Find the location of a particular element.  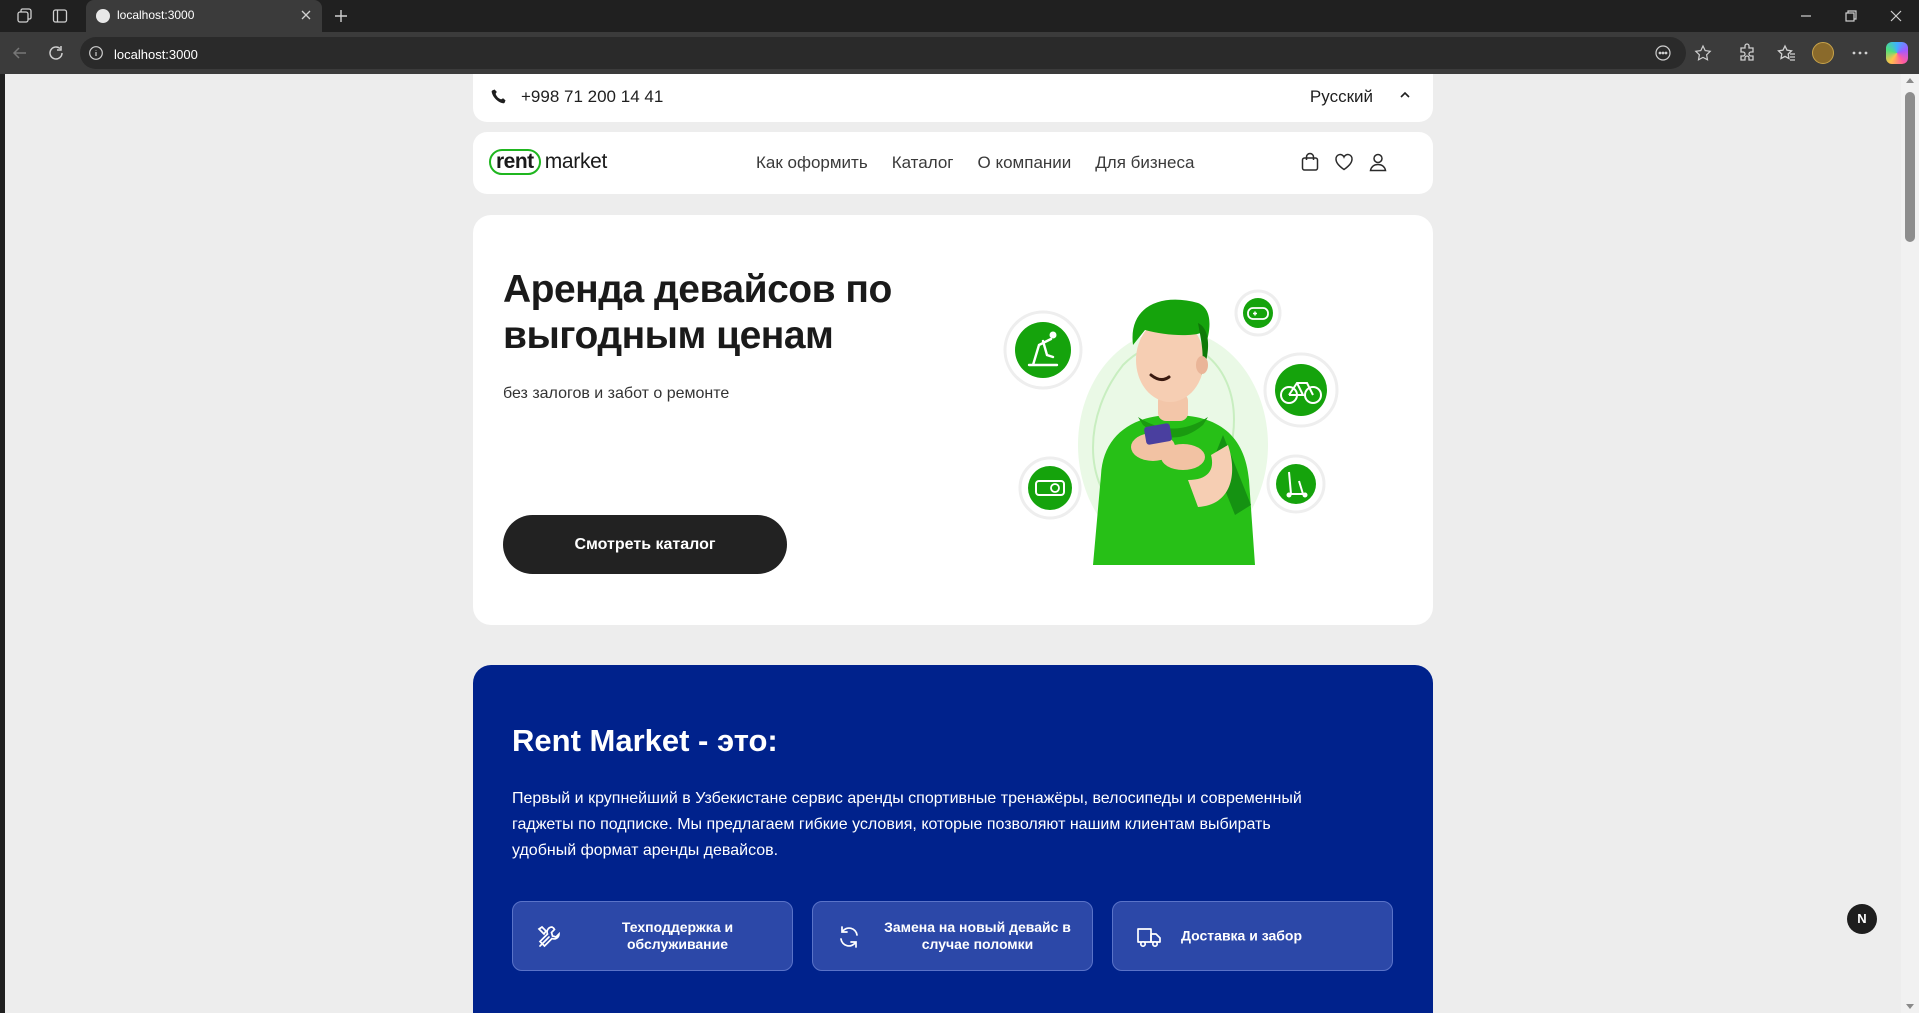

logo-market: market is located at coordinates (576, 161).